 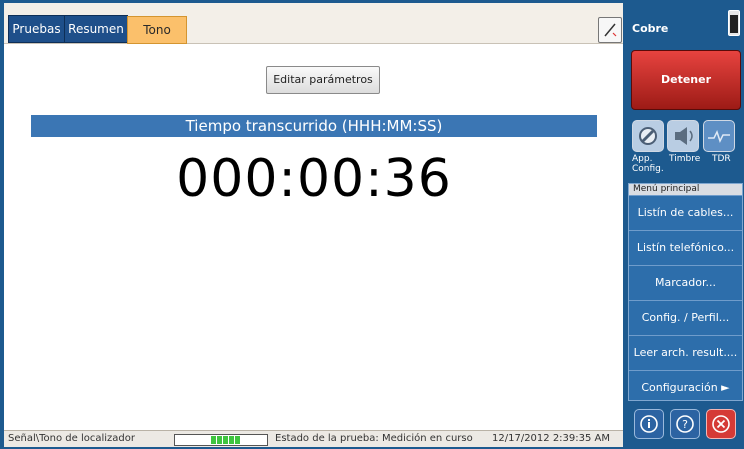 What do you see at coordinates (314, 179) in the screenshot?
I see `elapsed-time-value: 000:00:36` at bounding box center [314, 179].